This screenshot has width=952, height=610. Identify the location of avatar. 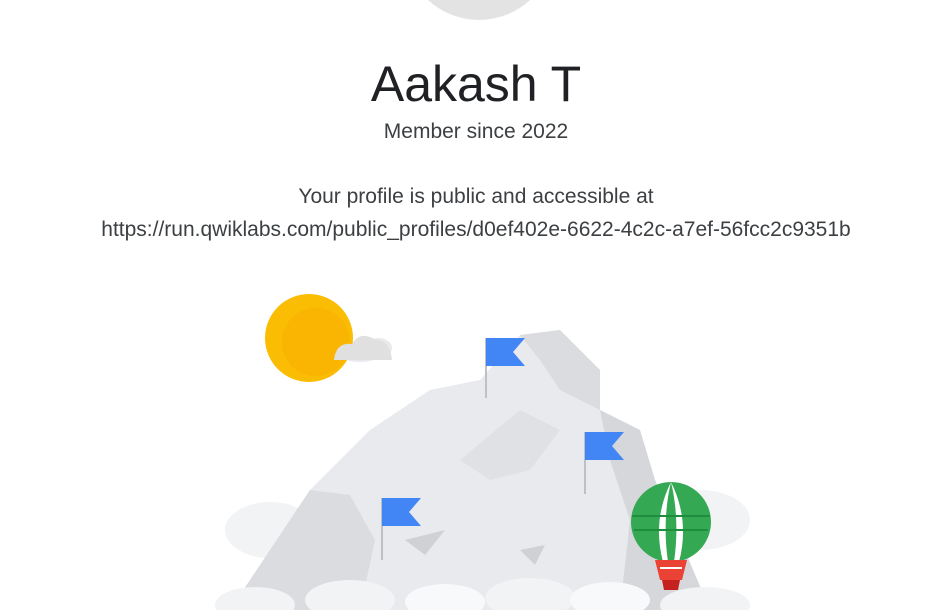
(479, 10).